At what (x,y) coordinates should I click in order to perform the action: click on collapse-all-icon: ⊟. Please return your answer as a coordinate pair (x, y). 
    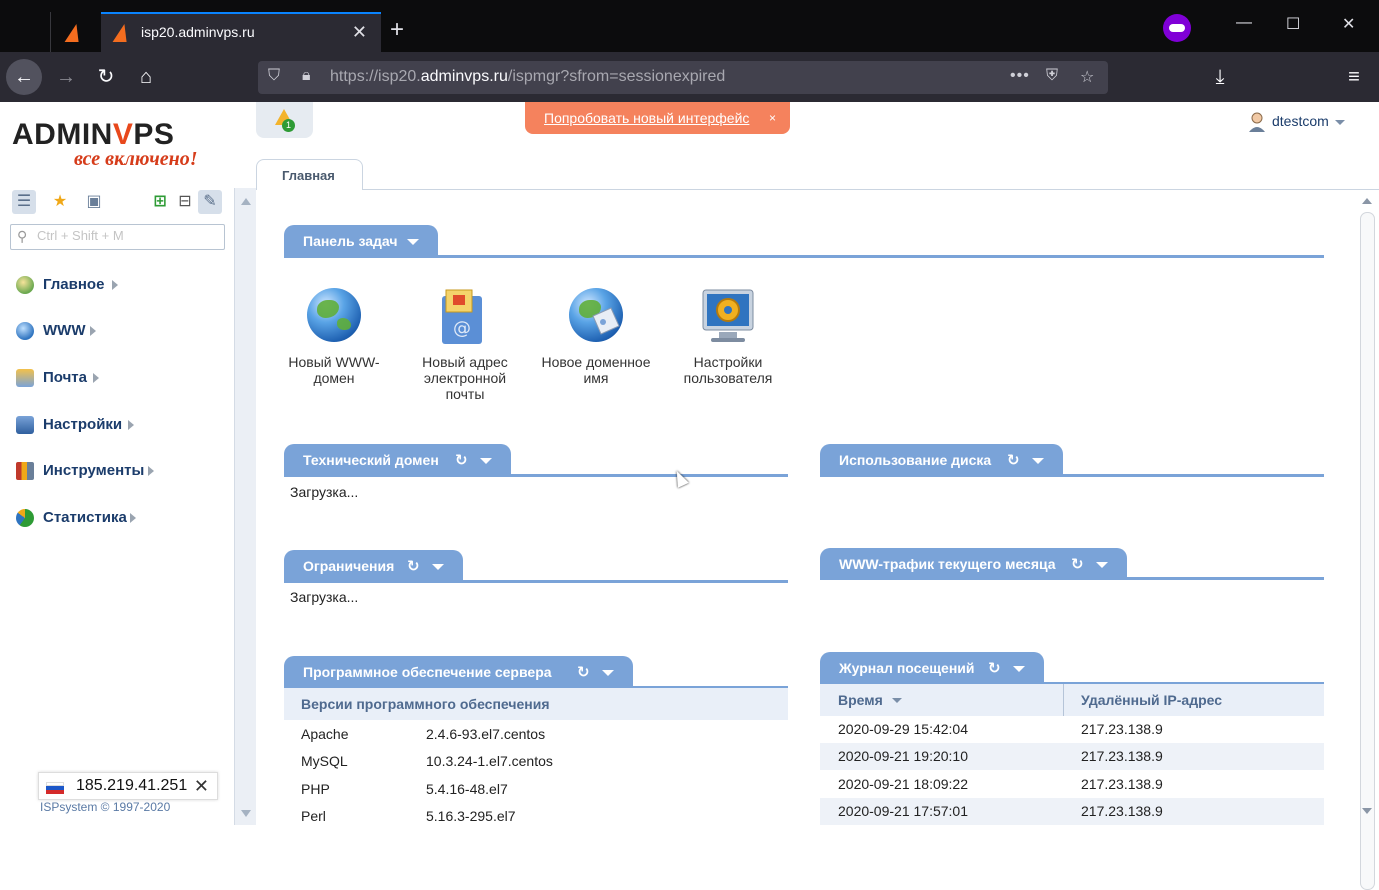
    Looking at the image, I should click on (185, 202).